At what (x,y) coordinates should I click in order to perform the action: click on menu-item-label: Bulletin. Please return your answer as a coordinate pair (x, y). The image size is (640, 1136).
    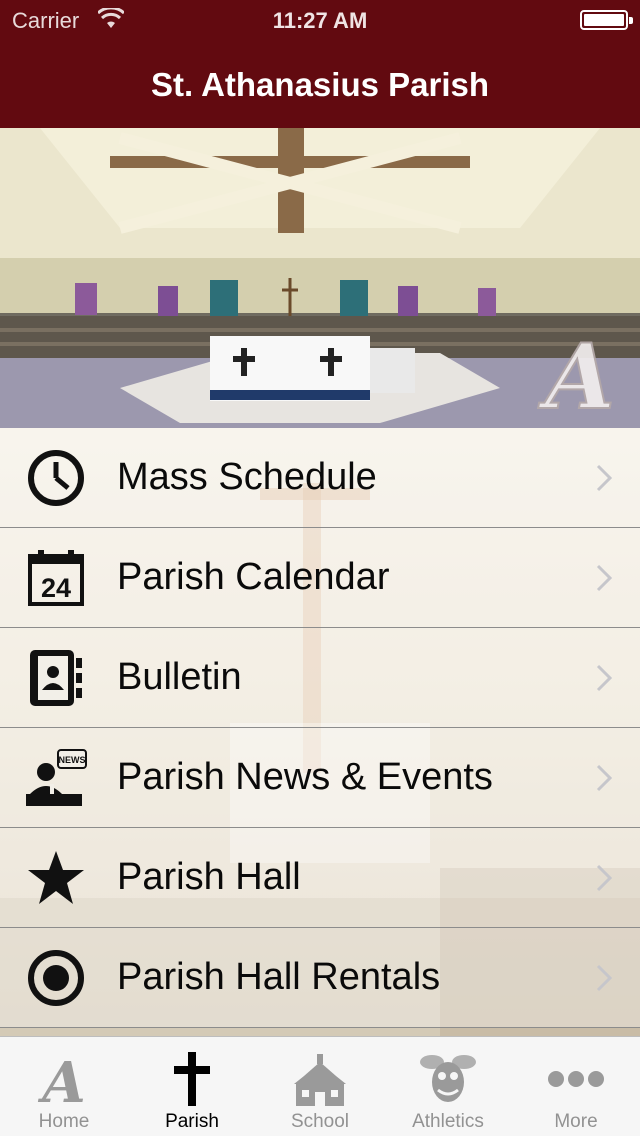
    Looking at the image, I should click on (179, 677).